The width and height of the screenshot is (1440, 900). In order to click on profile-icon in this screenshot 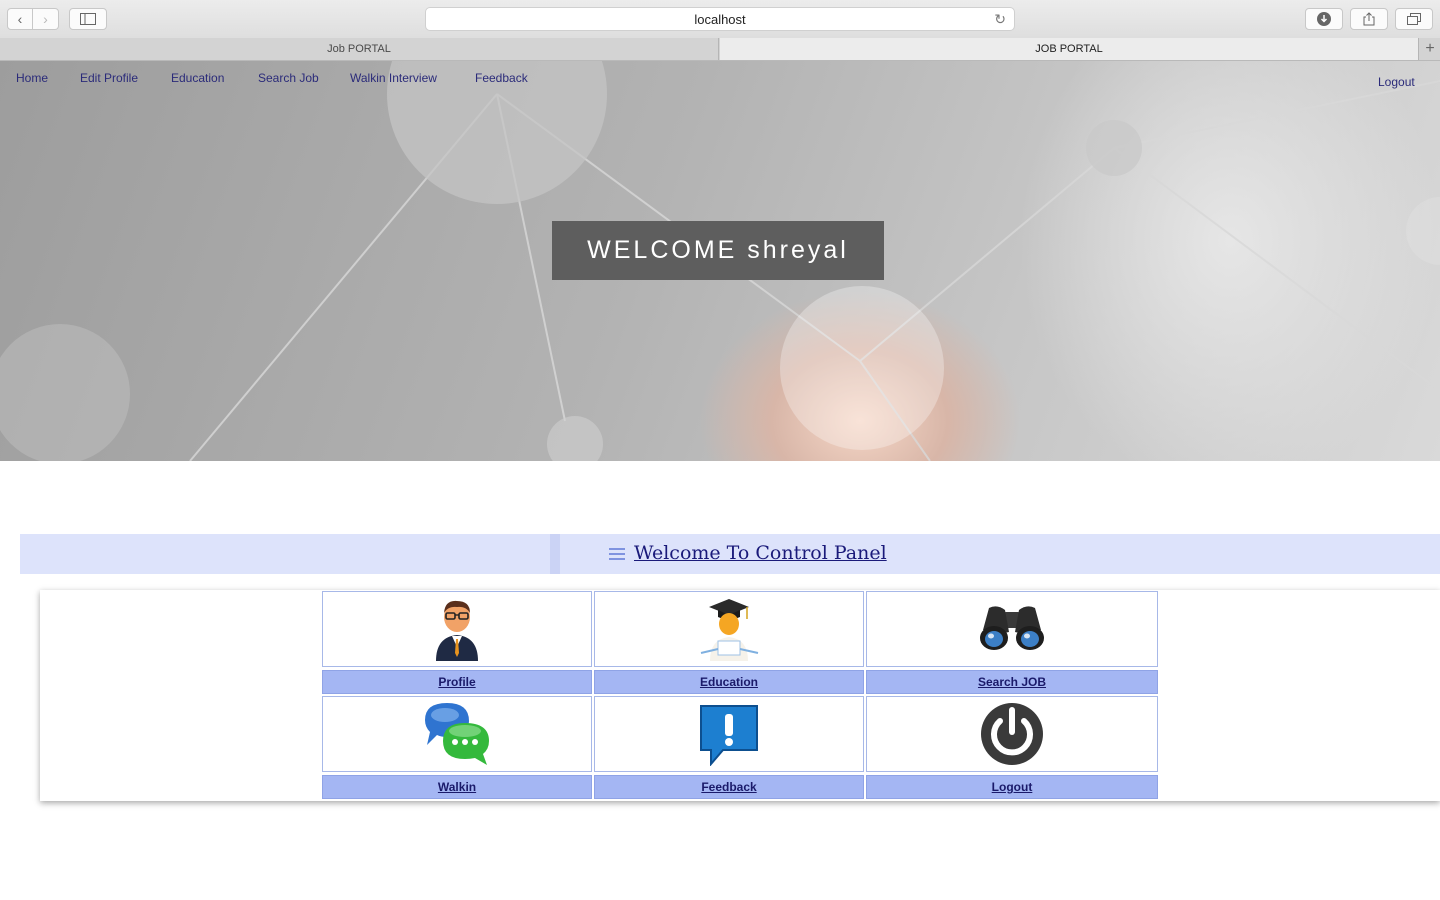, I will do `click(457, 630)`.